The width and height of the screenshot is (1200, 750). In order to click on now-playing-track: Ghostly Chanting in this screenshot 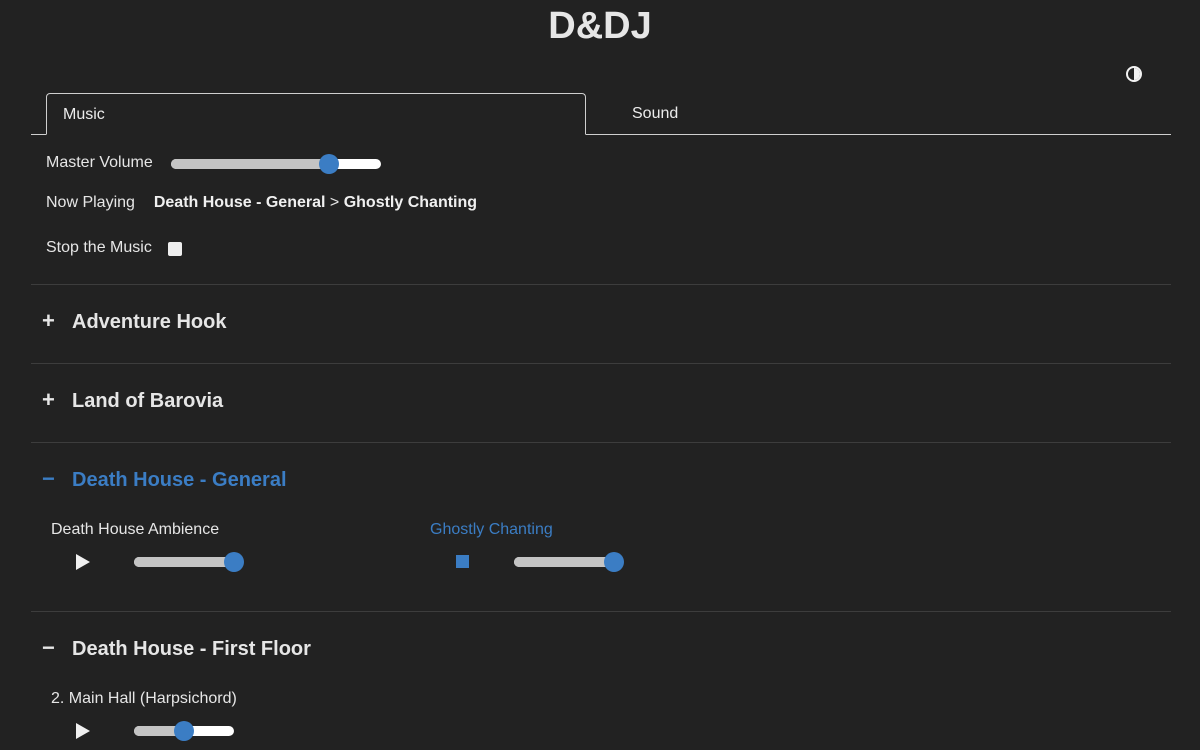, I will do `click(410, 202)`.